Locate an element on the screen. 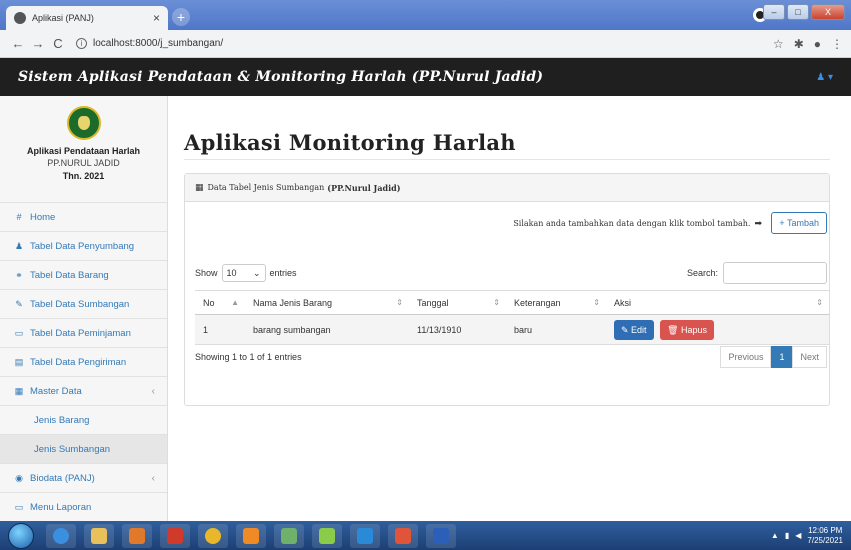 The width and height of the screenshot is (851, 550). taskbar-xampp-icon is located at coordinates (403, 535).